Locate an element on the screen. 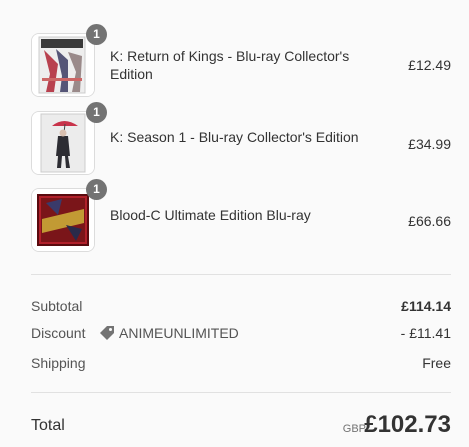  discount-value: - £11.41 is located at coordinates (425, 333).